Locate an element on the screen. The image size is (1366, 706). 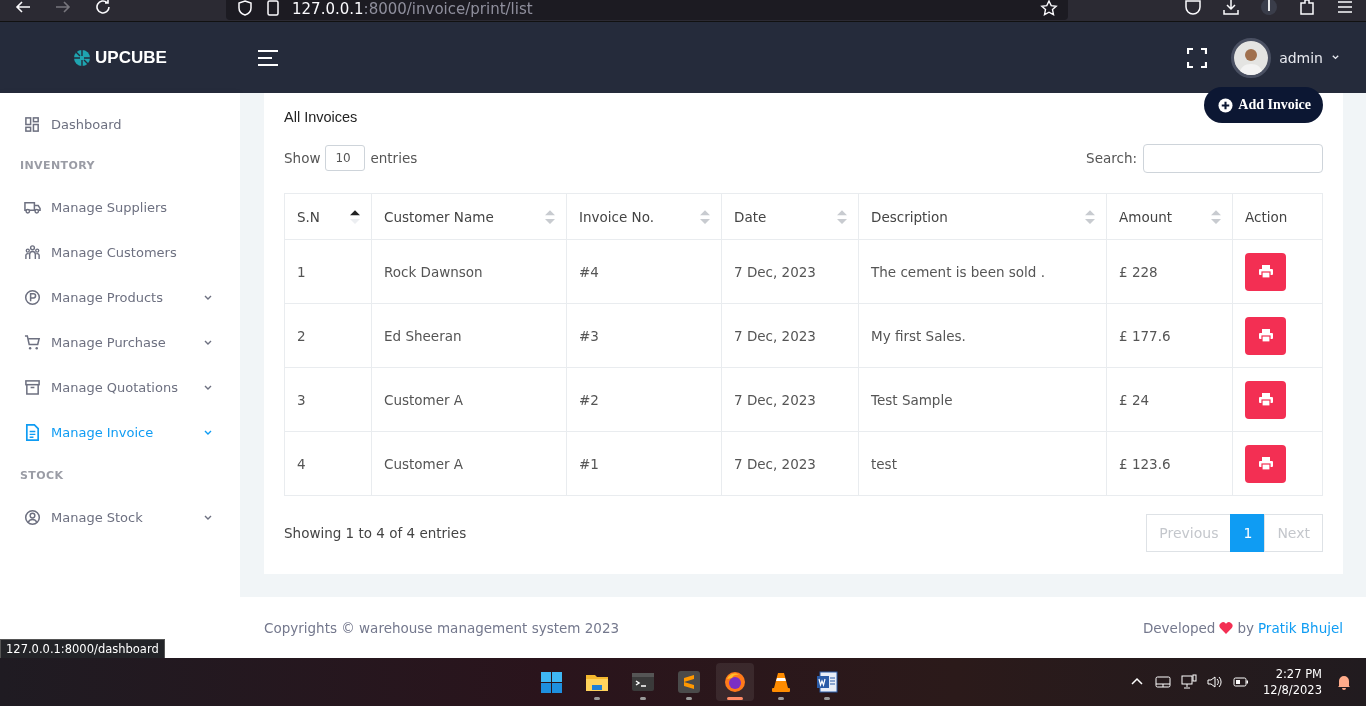
network-icon is located at coordinates (1189, 682).